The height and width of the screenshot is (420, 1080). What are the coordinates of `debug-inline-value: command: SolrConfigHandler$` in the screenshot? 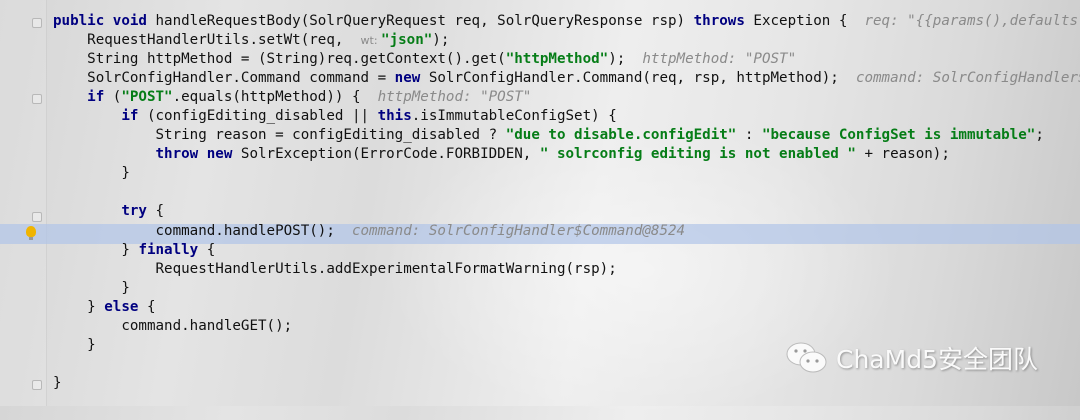 It's located at (967, 78).